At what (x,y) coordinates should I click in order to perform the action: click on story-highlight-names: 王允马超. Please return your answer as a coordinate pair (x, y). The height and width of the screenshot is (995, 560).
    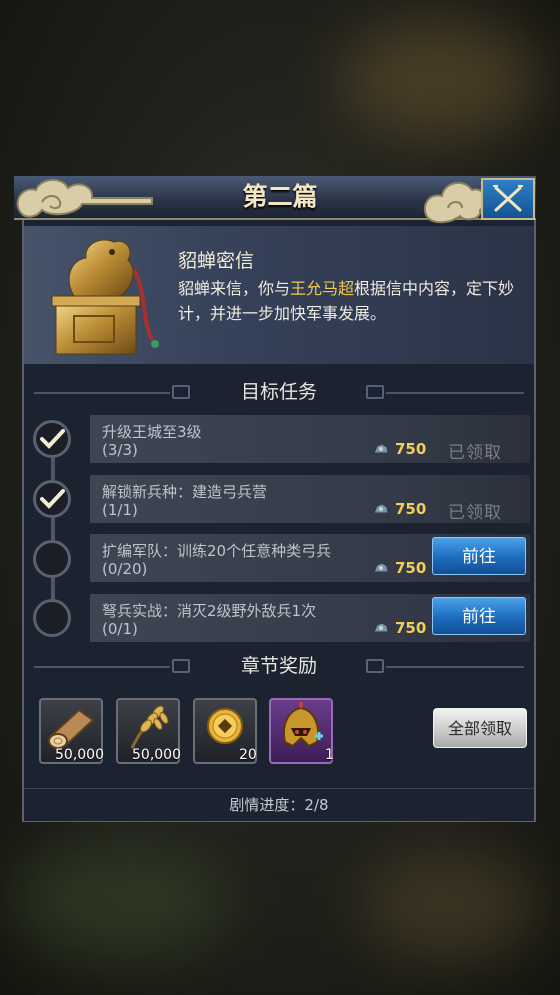
    Looking at the image, I should click on (322, 288).